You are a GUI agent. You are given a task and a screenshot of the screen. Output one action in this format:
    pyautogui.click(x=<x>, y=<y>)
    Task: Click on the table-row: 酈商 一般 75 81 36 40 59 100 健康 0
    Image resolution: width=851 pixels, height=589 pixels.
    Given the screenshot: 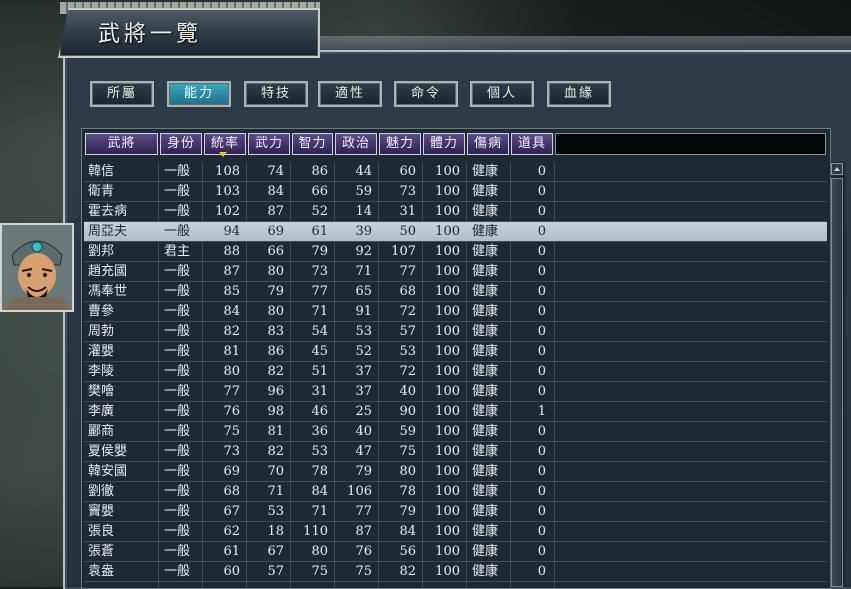 What is the action you would take?
    pyautogui.click(x=455, y=432)
    